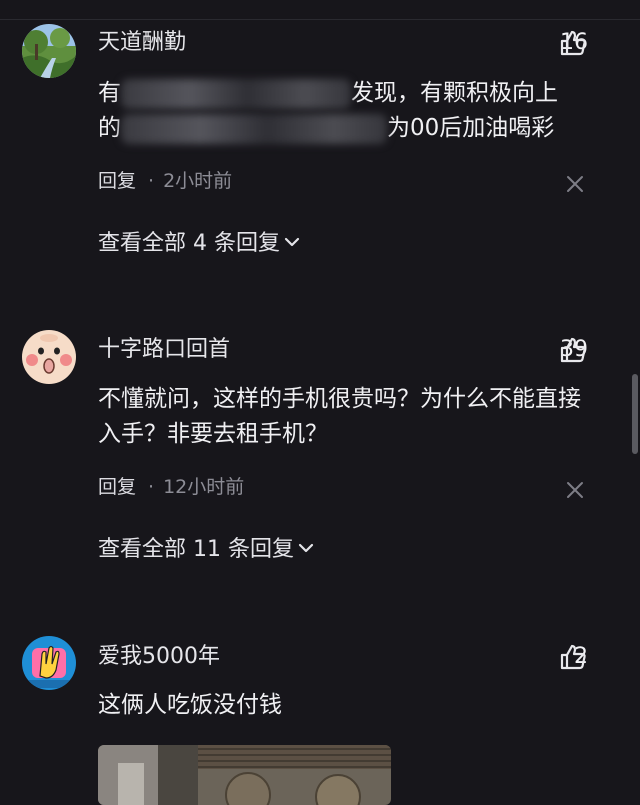  I want to click on cartoon-face-avatar-icon, so click(49, 357).